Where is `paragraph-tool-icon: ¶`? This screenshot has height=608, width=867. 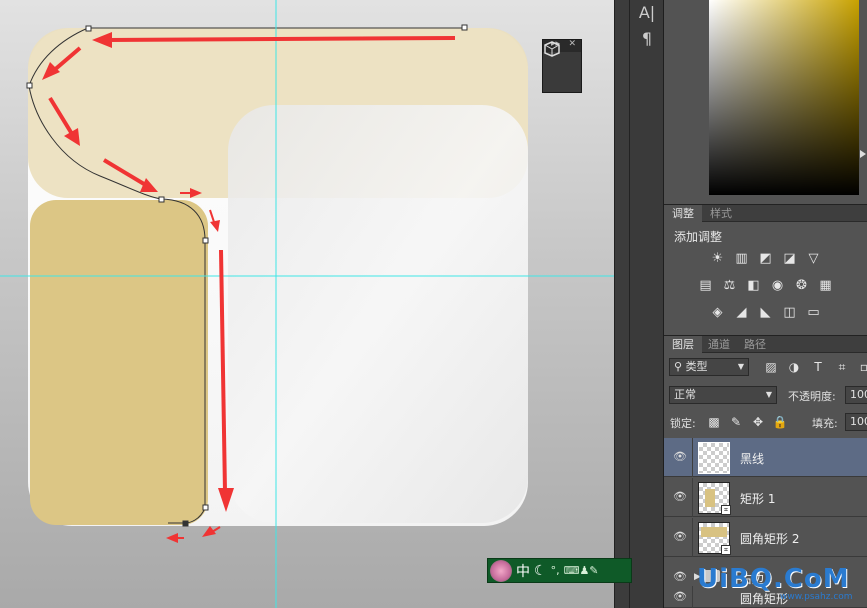
paragraph-tool-icon: ¶ is located at coordinates (647, 39).